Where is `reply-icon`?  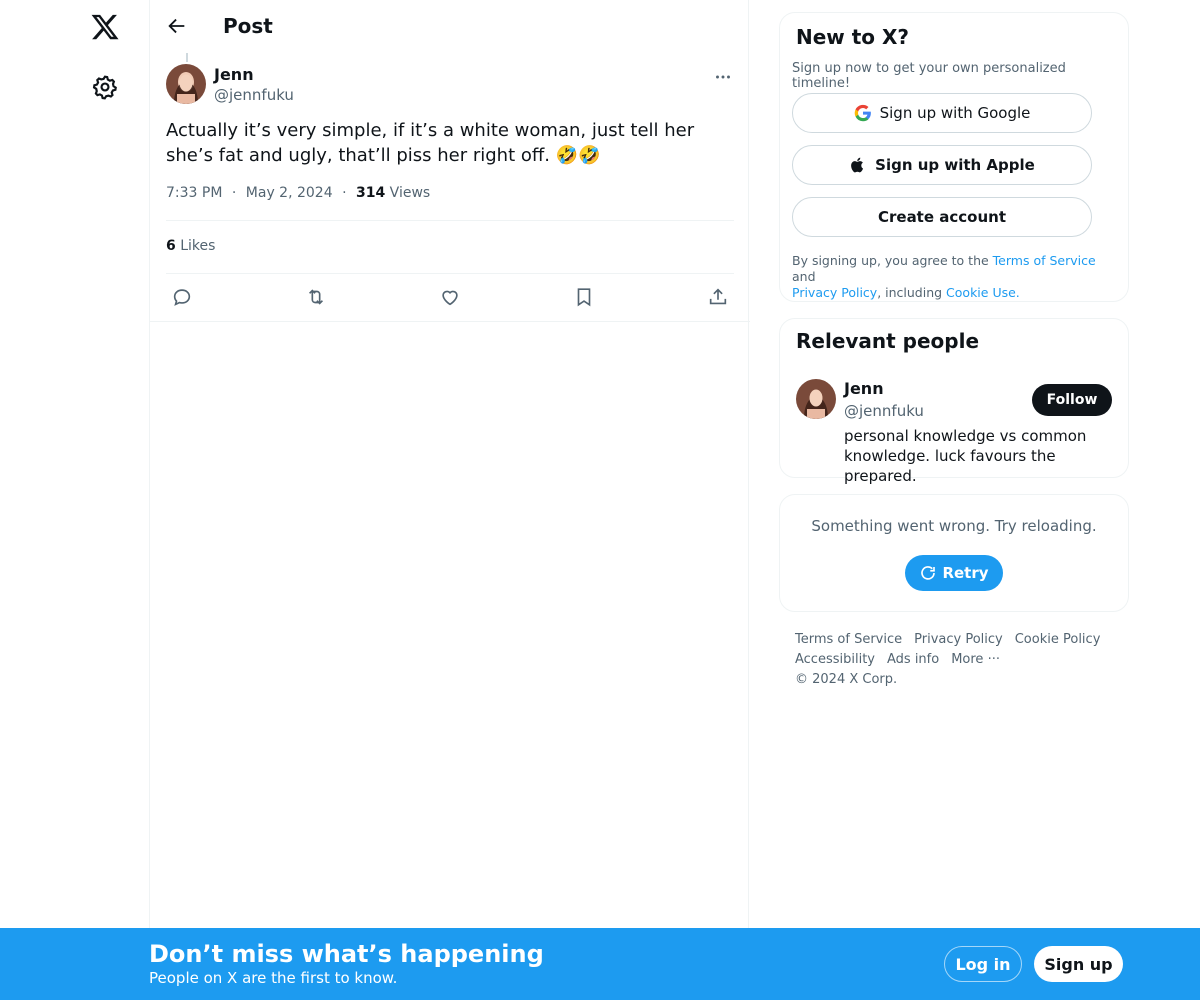 reply-icon is located at coordinates (182, 297).